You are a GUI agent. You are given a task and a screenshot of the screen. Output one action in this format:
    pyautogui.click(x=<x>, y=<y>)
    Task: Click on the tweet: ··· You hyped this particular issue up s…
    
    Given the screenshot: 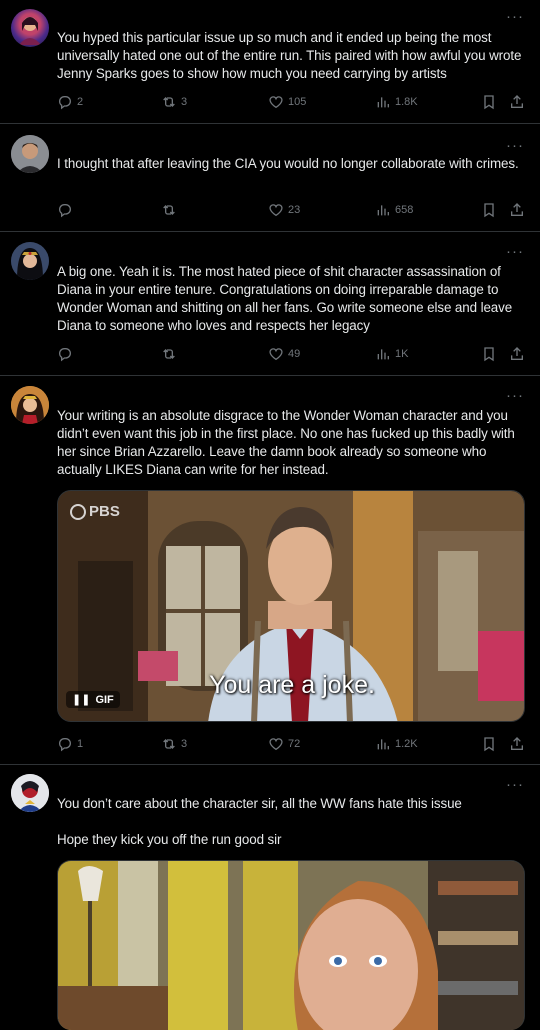 What is the action you would take?
    pyautogui.click(x=270, y=62)
    